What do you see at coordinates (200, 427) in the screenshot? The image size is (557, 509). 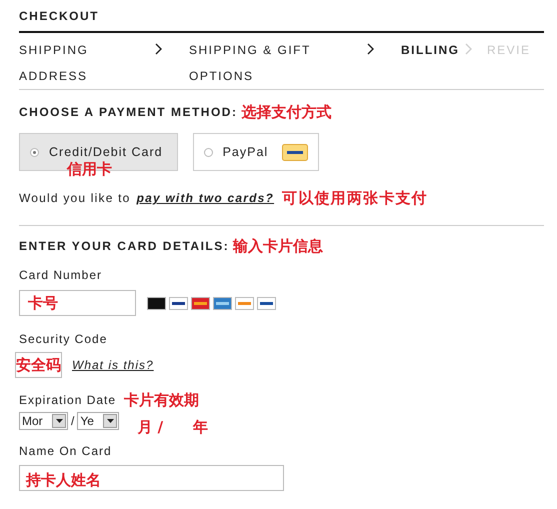 I see `annotation: 年` at bounding box center [200, 427].